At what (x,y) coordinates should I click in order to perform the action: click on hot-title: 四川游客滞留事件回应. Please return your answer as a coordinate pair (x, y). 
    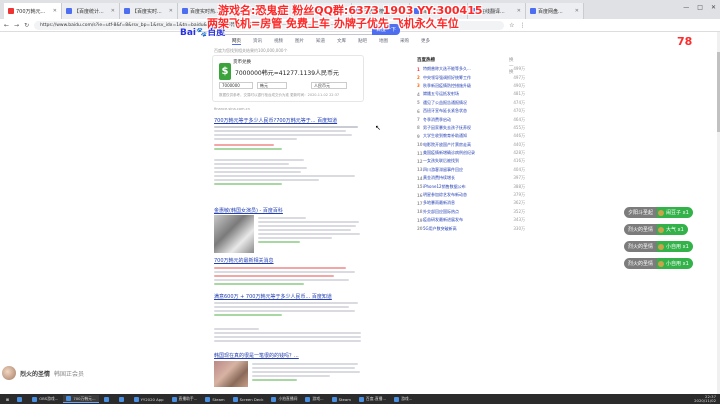
    Looking at the image, I should click on (467, 170).